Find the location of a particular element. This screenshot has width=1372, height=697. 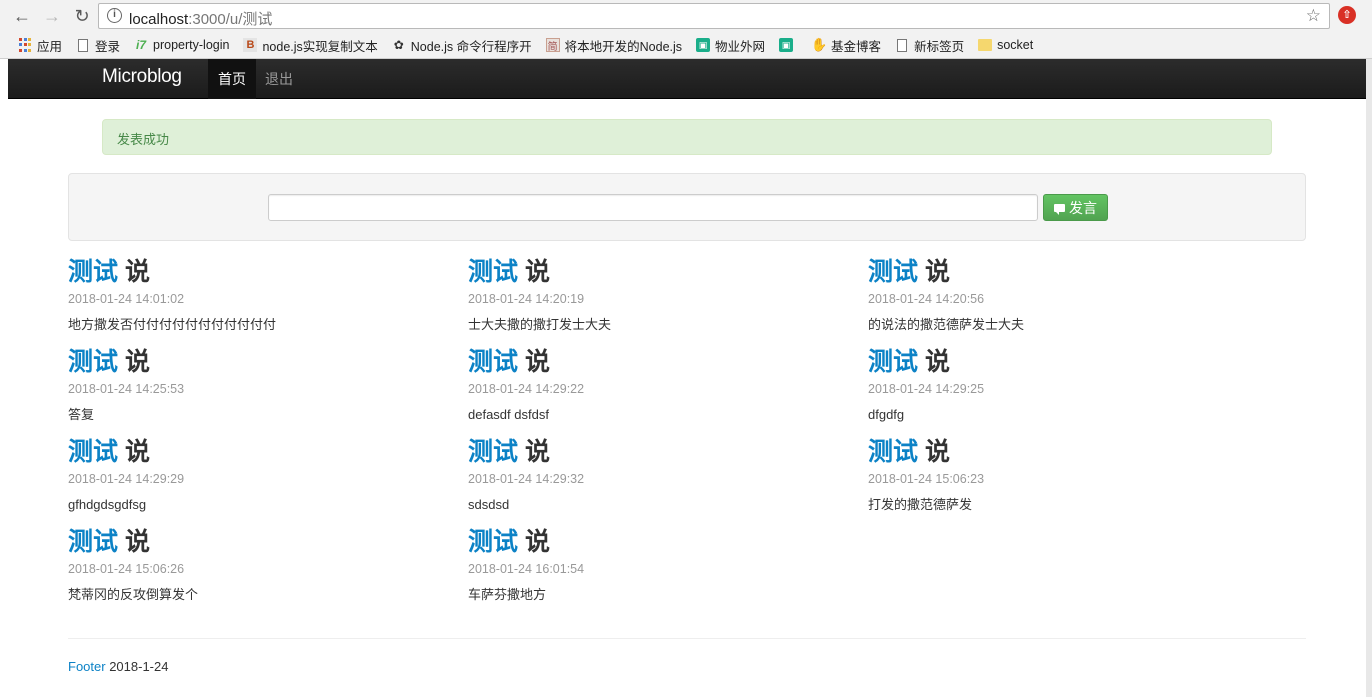

post-time: 2018-01-24 14:29:25 is located at coordinates (926, 389).